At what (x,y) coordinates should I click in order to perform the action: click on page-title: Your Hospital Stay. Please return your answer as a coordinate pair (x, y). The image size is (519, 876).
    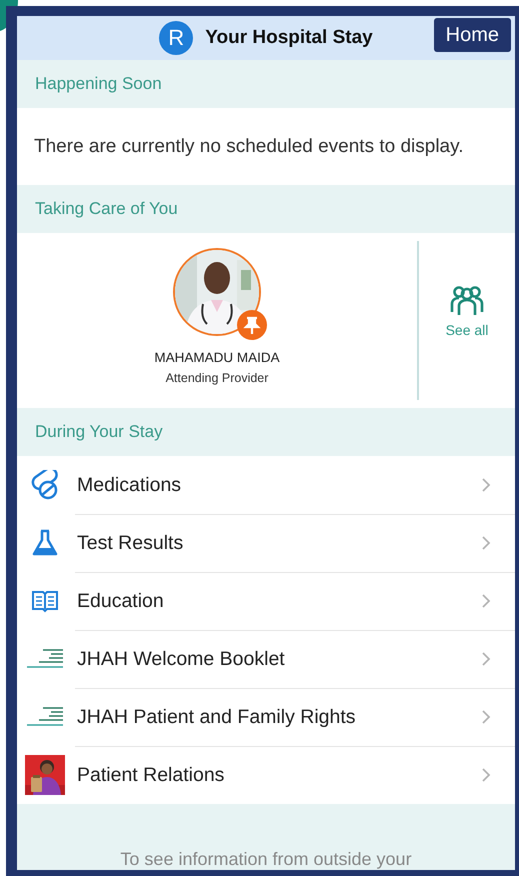
    Looking at the image, I should click on (289, 38).